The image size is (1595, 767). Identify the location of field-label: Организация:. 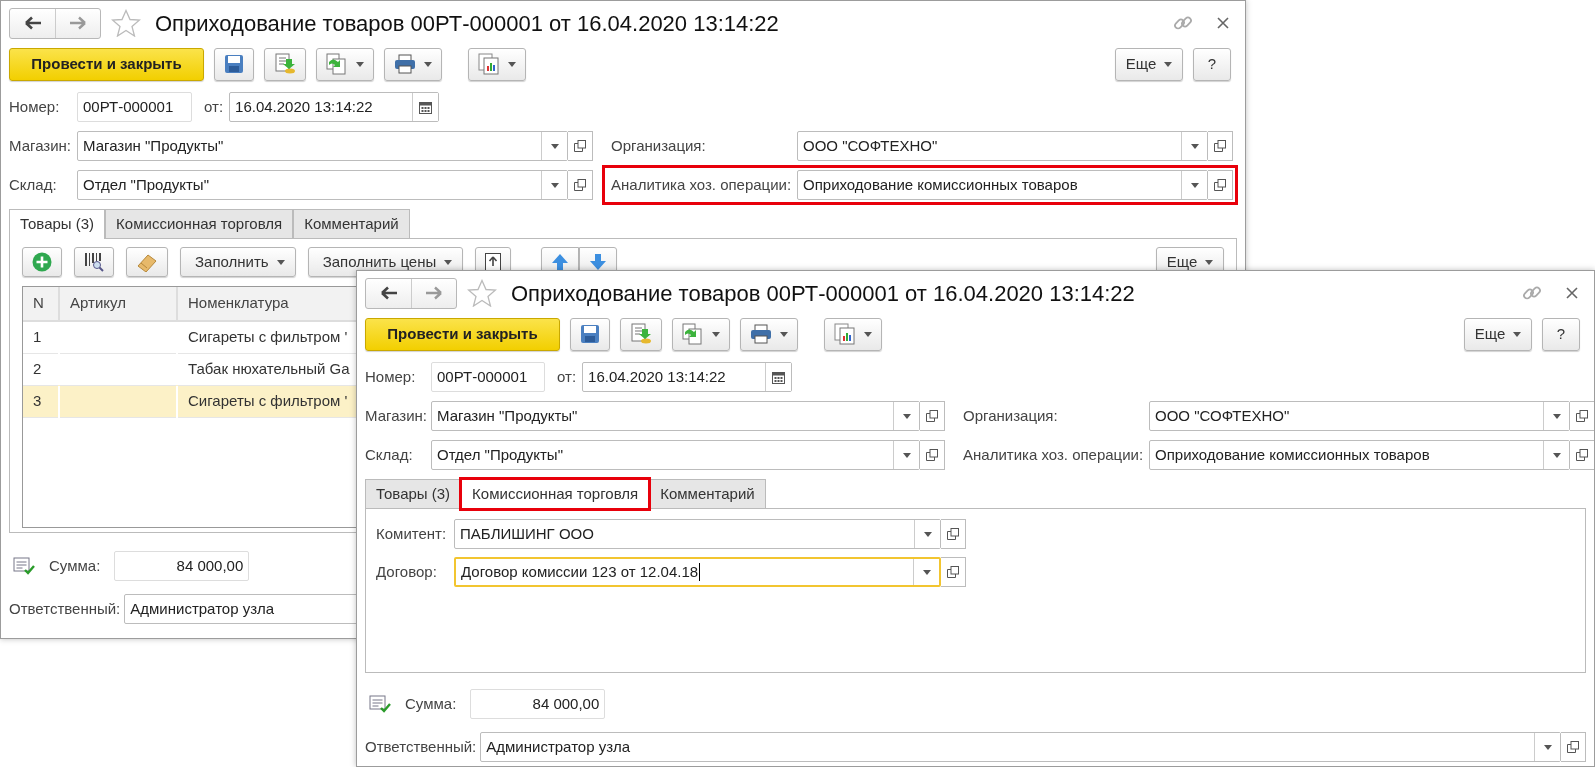
(658, 145).